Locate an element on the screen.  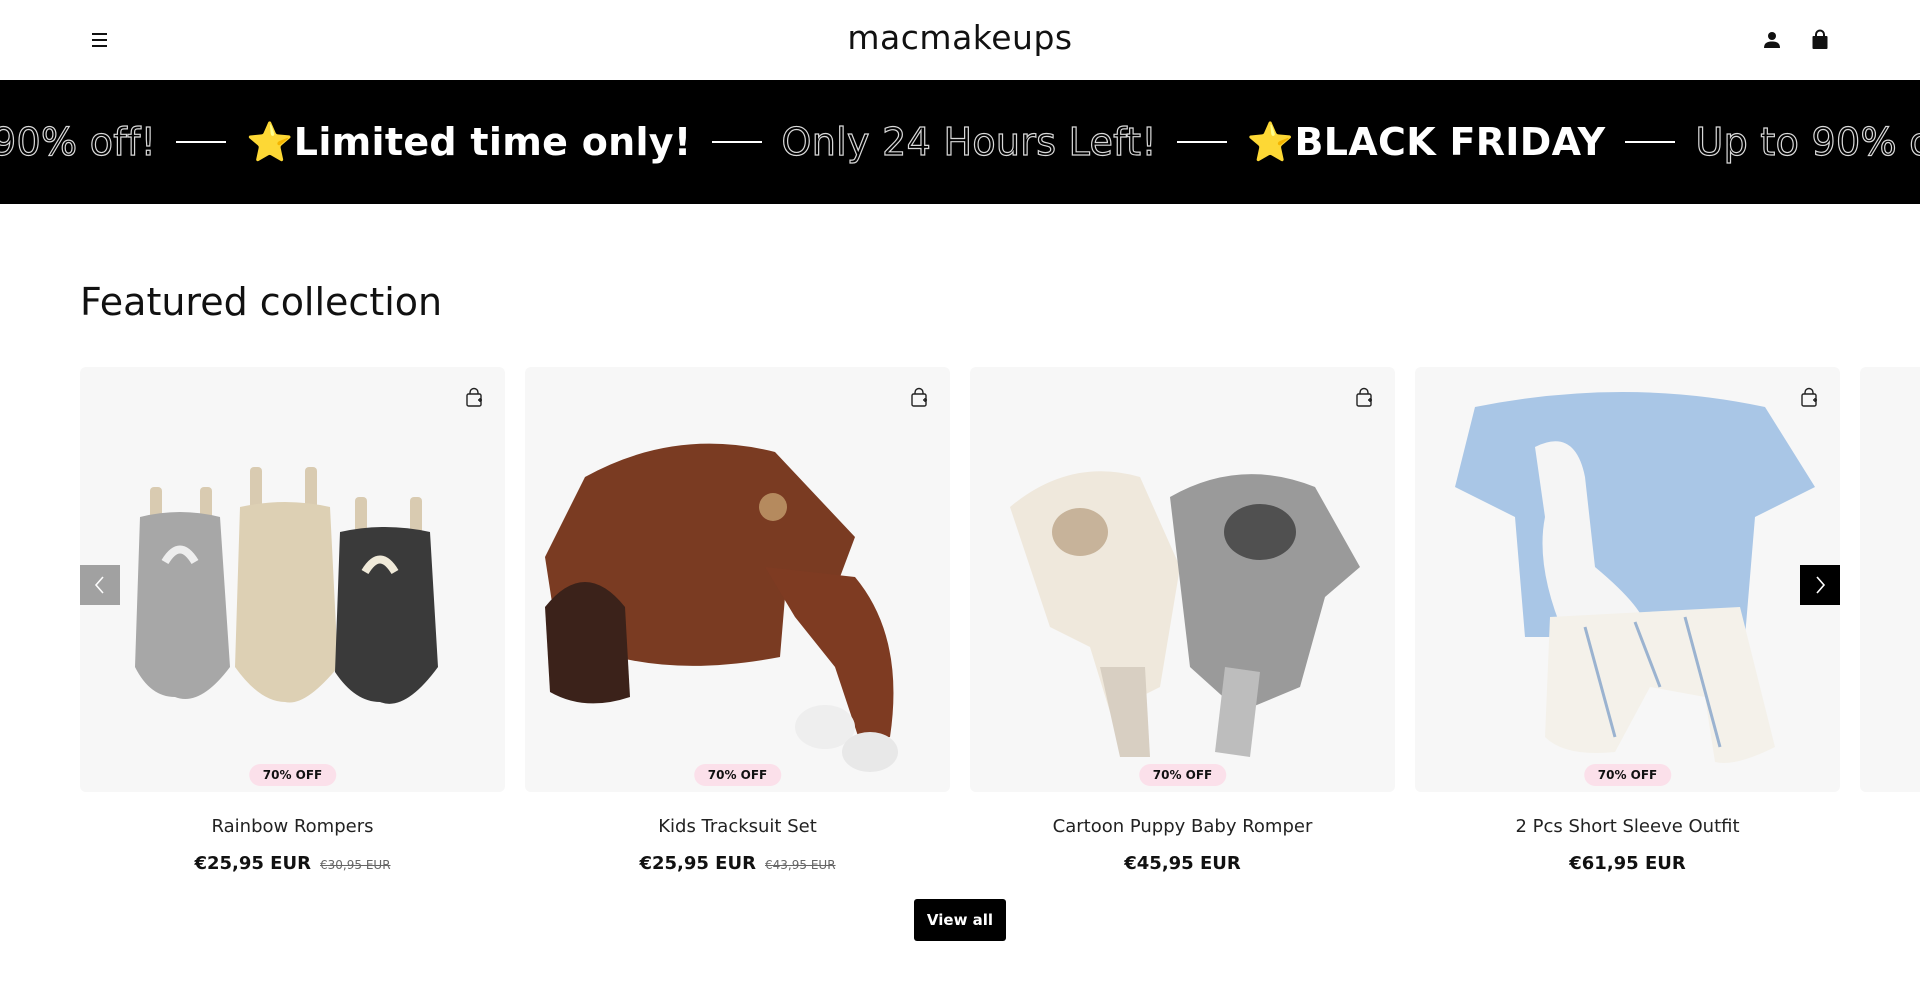
product-price: €25,95 EUR €30,95 EUR is located at coordinates (292, 863).